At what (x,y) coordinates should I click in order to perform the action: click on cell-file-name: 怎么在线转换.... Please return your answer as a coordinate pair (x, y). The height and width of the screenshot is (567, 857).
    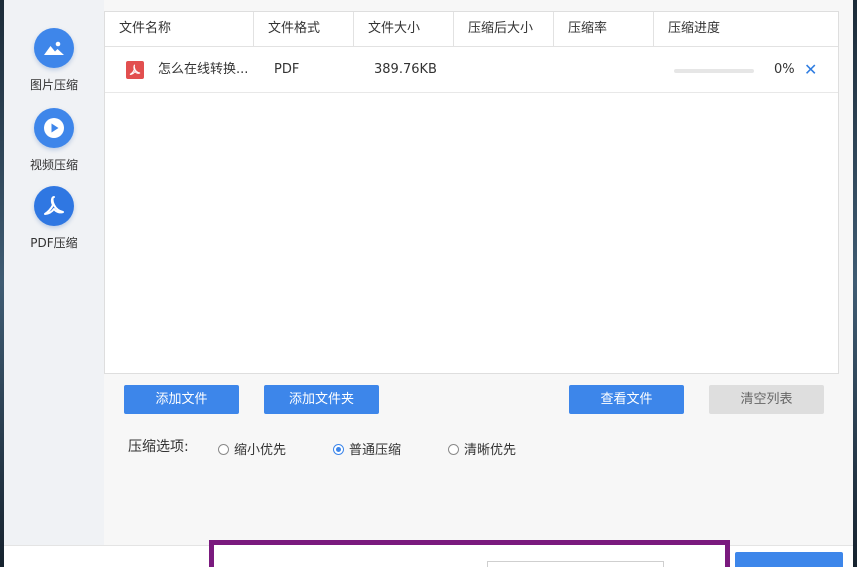
    Looking at the image, I should click on (203, 69).